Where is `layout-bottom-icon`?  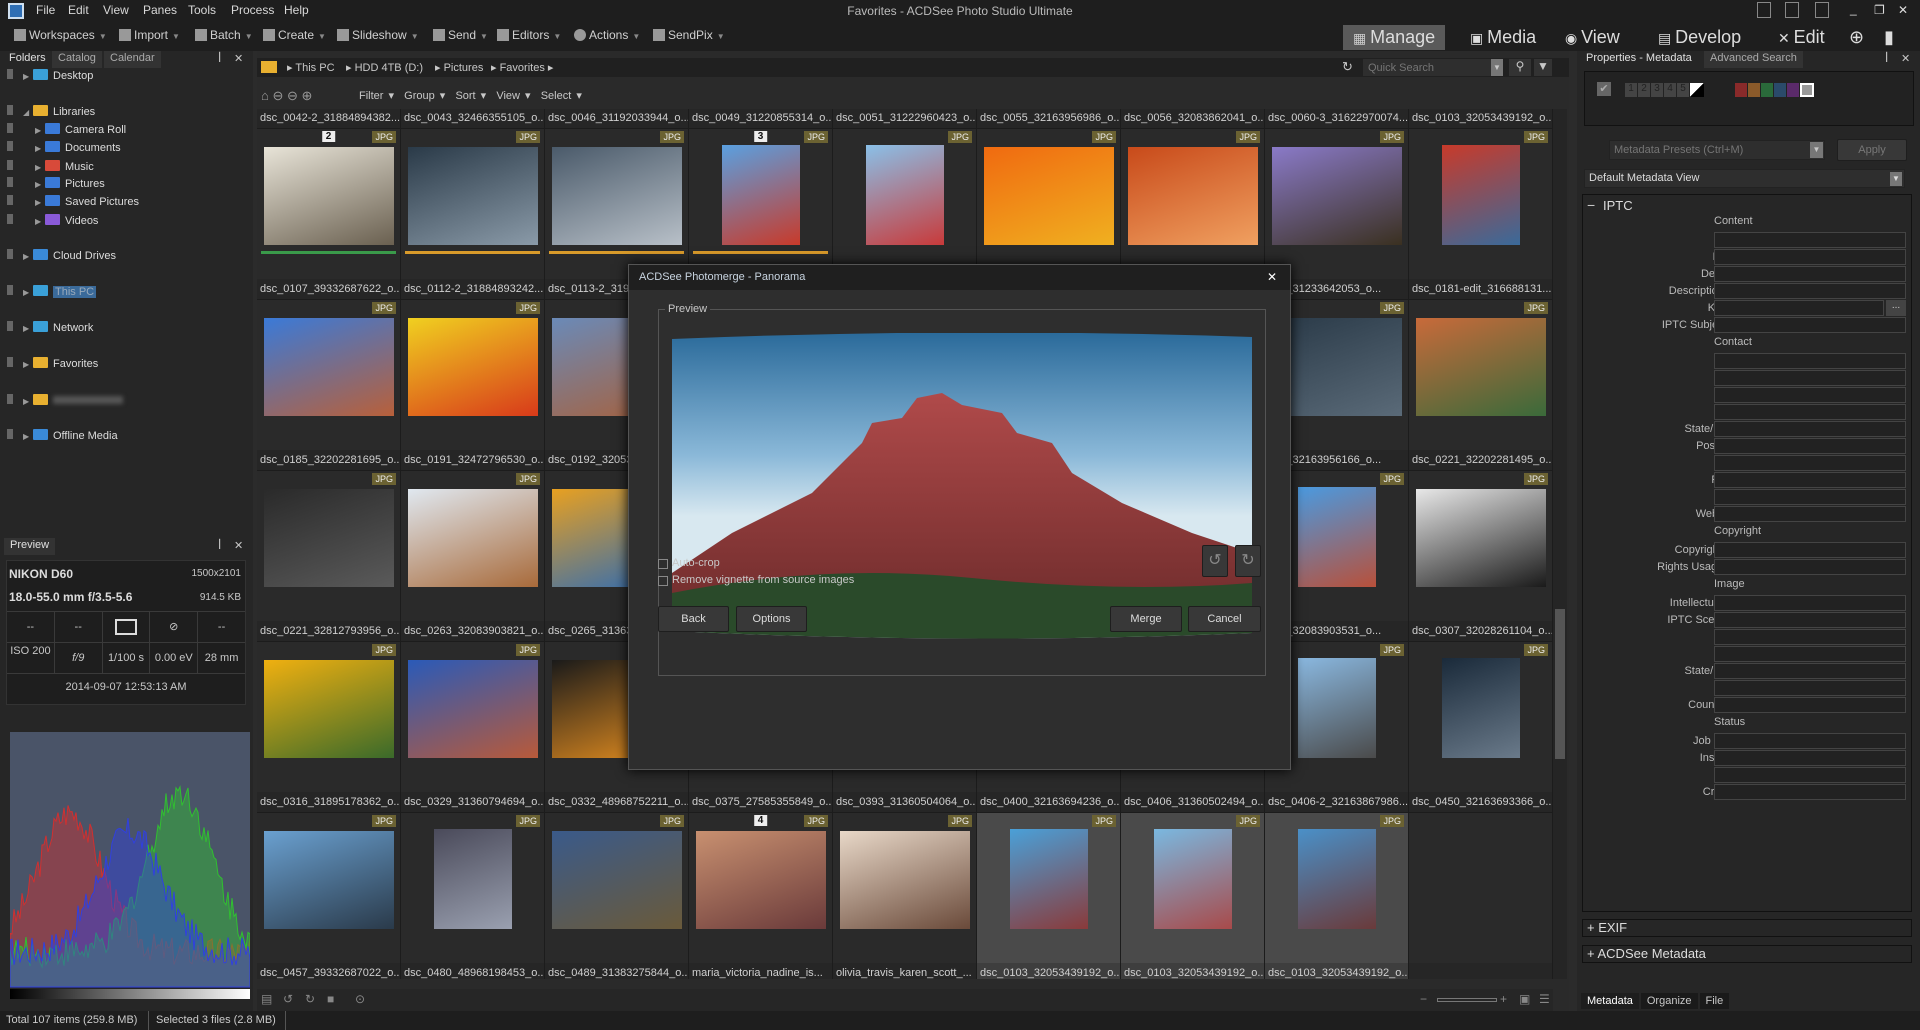
layout-bottom-icon is located at coordinates (1792, 10).